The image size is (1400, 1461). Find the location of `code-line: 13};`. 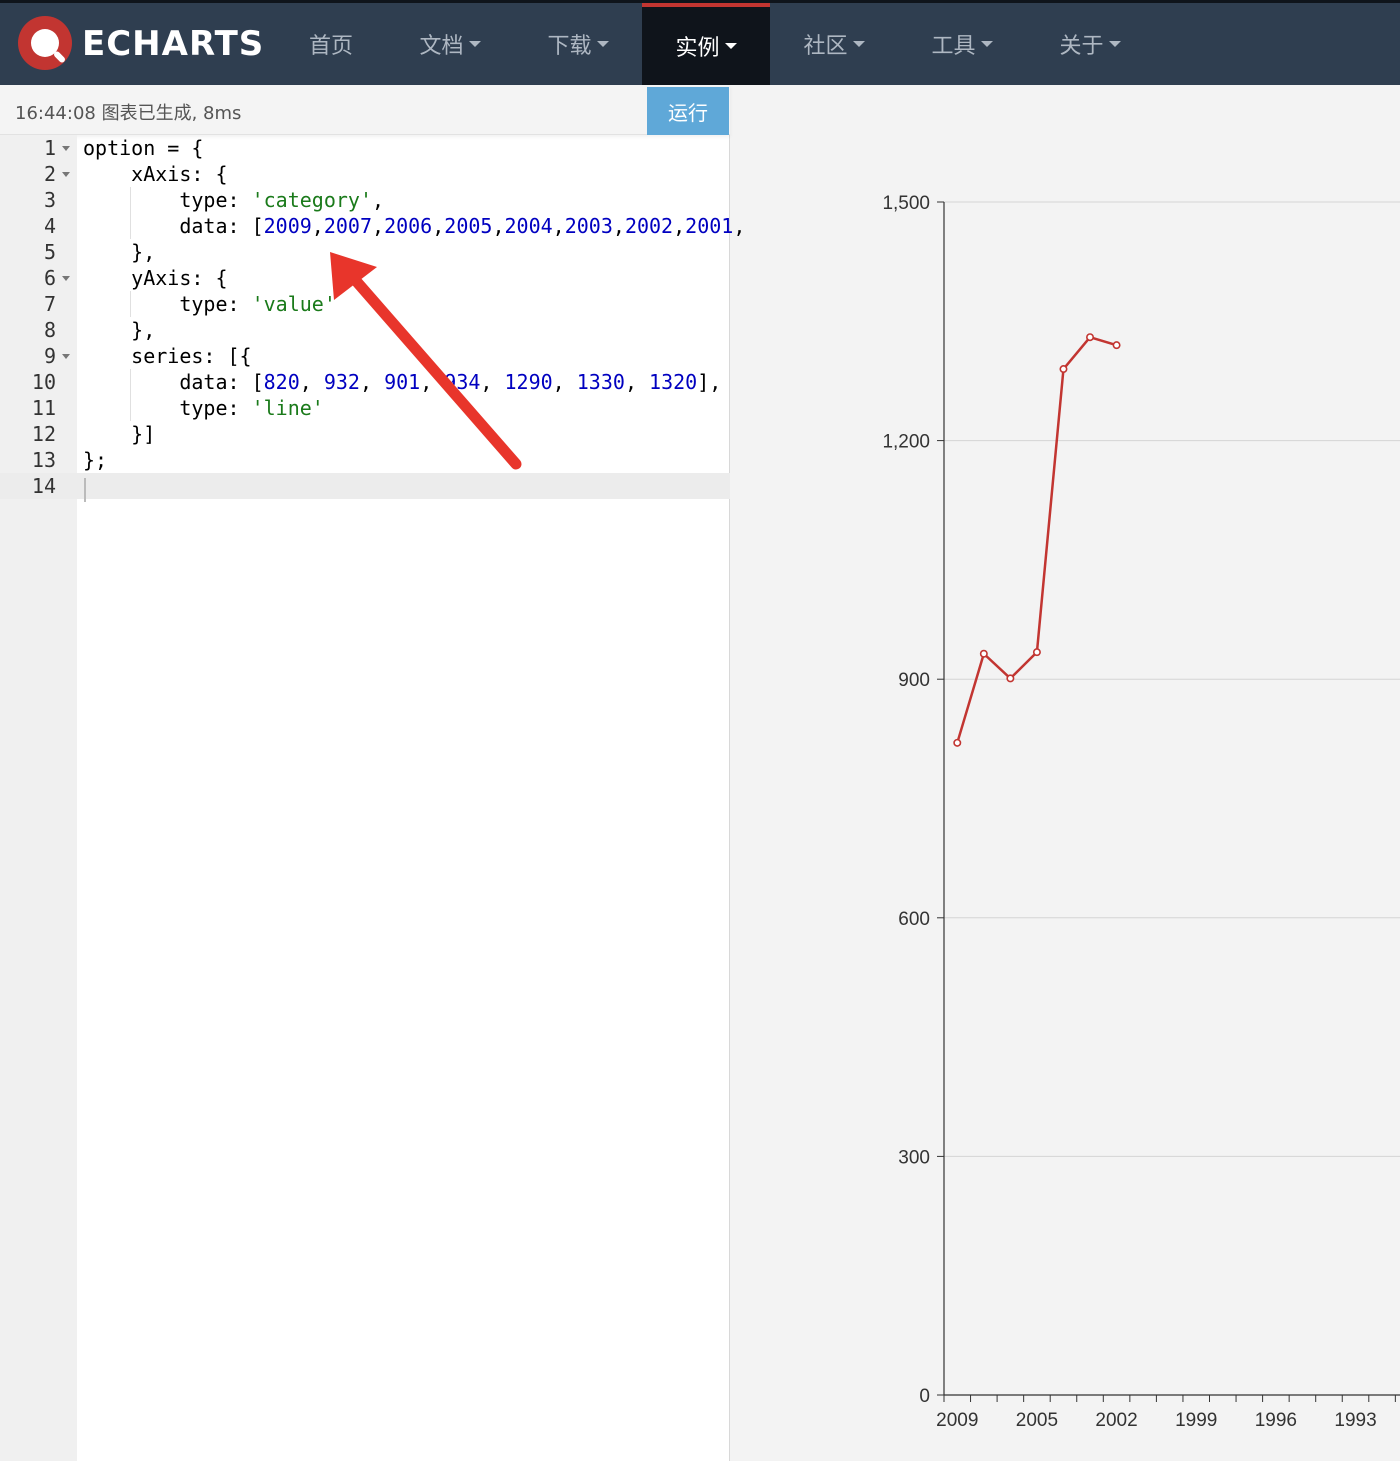

code-line: 13}; is located at coordinates (365, 460).